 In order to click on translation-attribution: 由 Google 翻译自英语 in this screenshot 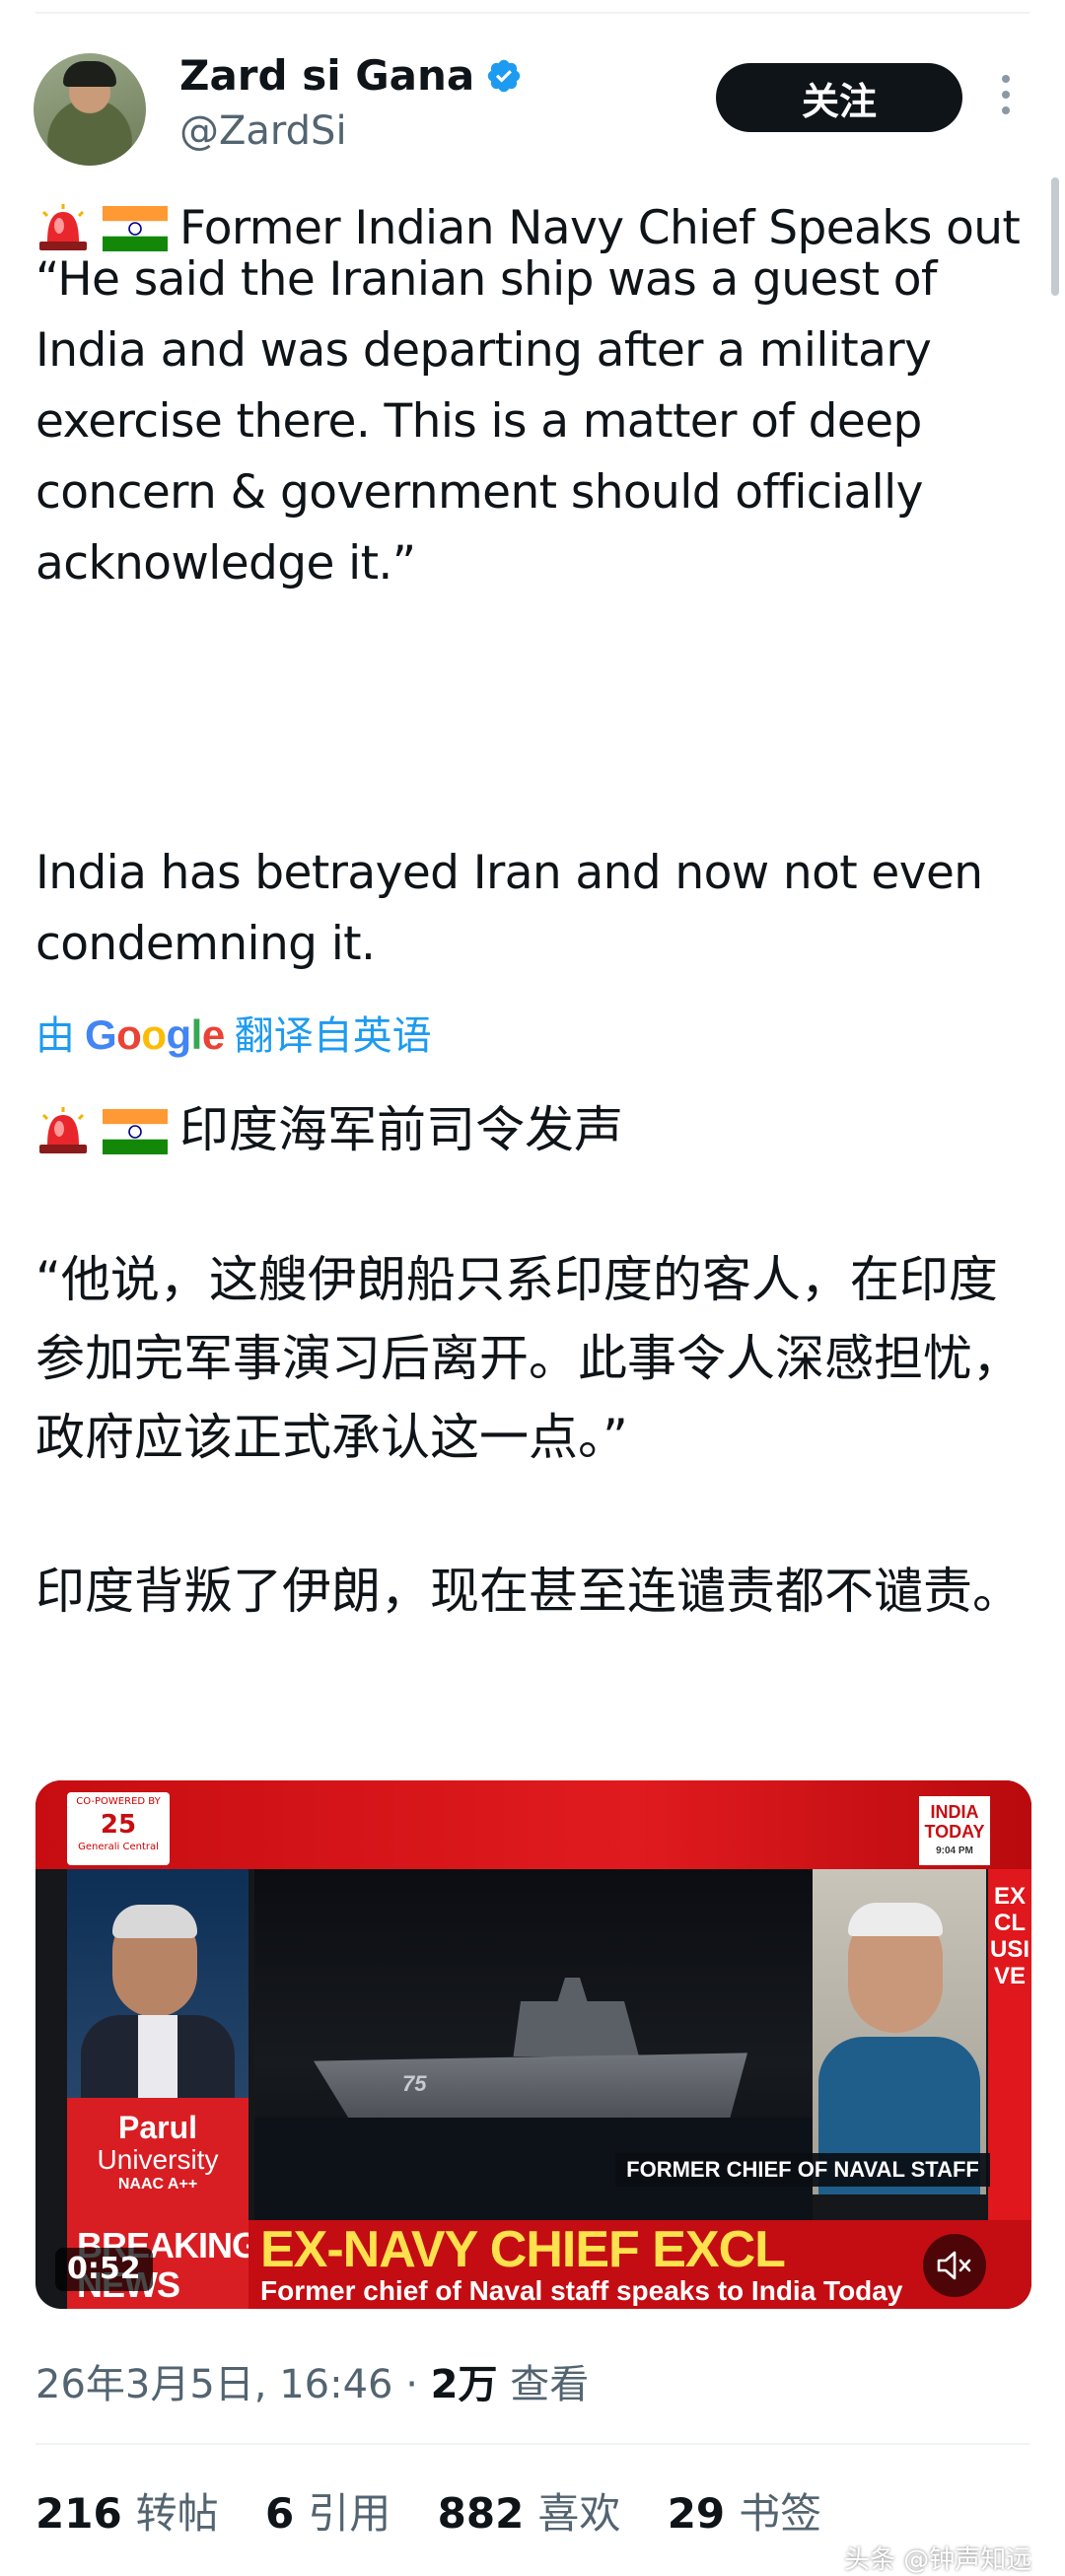, I will do `click(234, 1033)`.